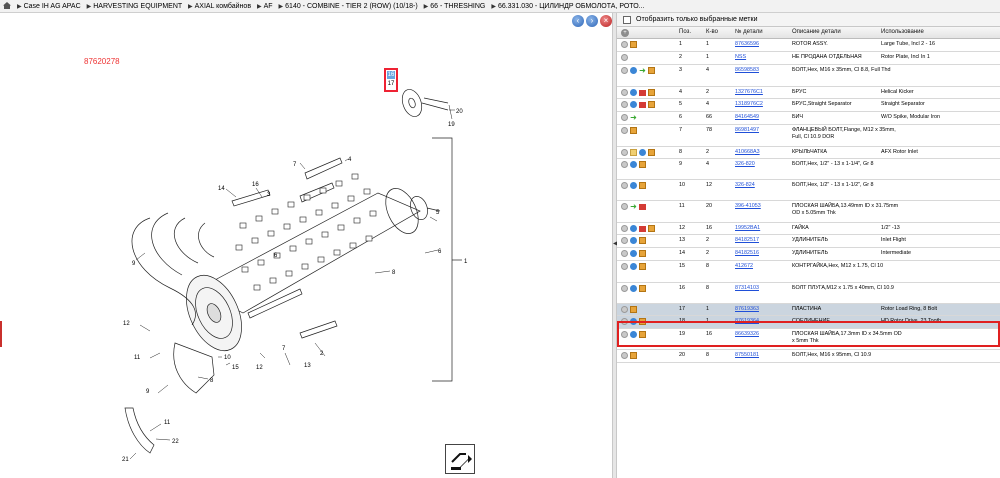 This screenshot has height=478, width=1000. Describe the element at coordinates (940, 31) in the screenshot. I see `col-usage: Использование` at that location.